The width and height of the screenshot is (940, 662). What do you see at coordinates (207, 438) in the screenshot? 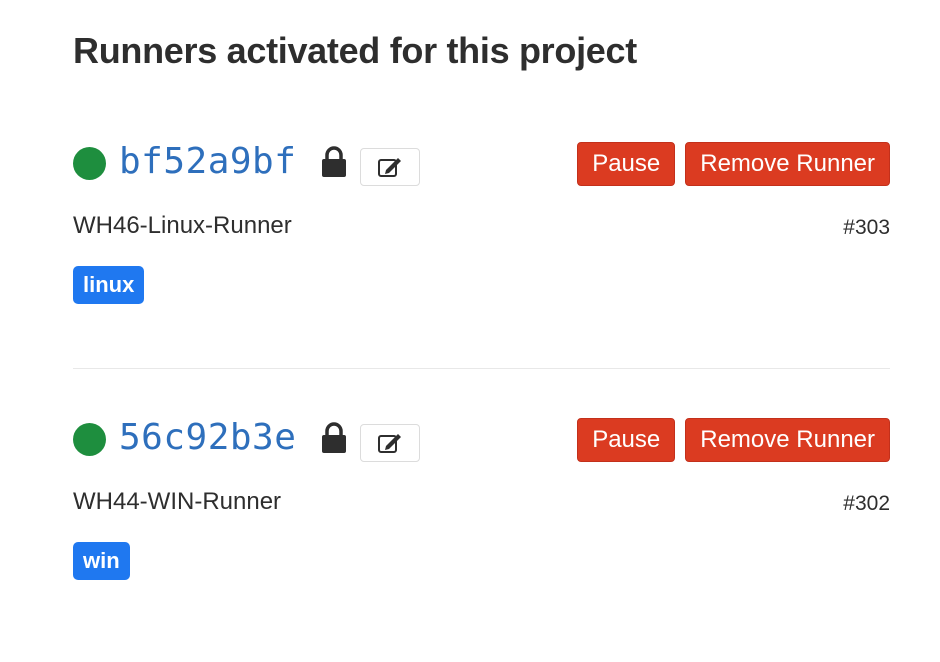
I see `runner-token-link: 56c92b3e` at bounding box center [207, 438].